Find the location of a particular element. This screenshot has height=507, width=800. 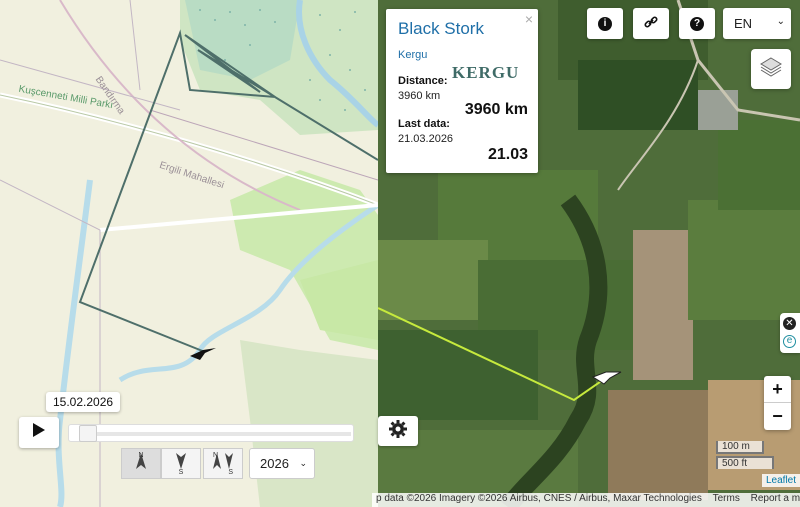

timeline-track is located at coordinates (224, 434).